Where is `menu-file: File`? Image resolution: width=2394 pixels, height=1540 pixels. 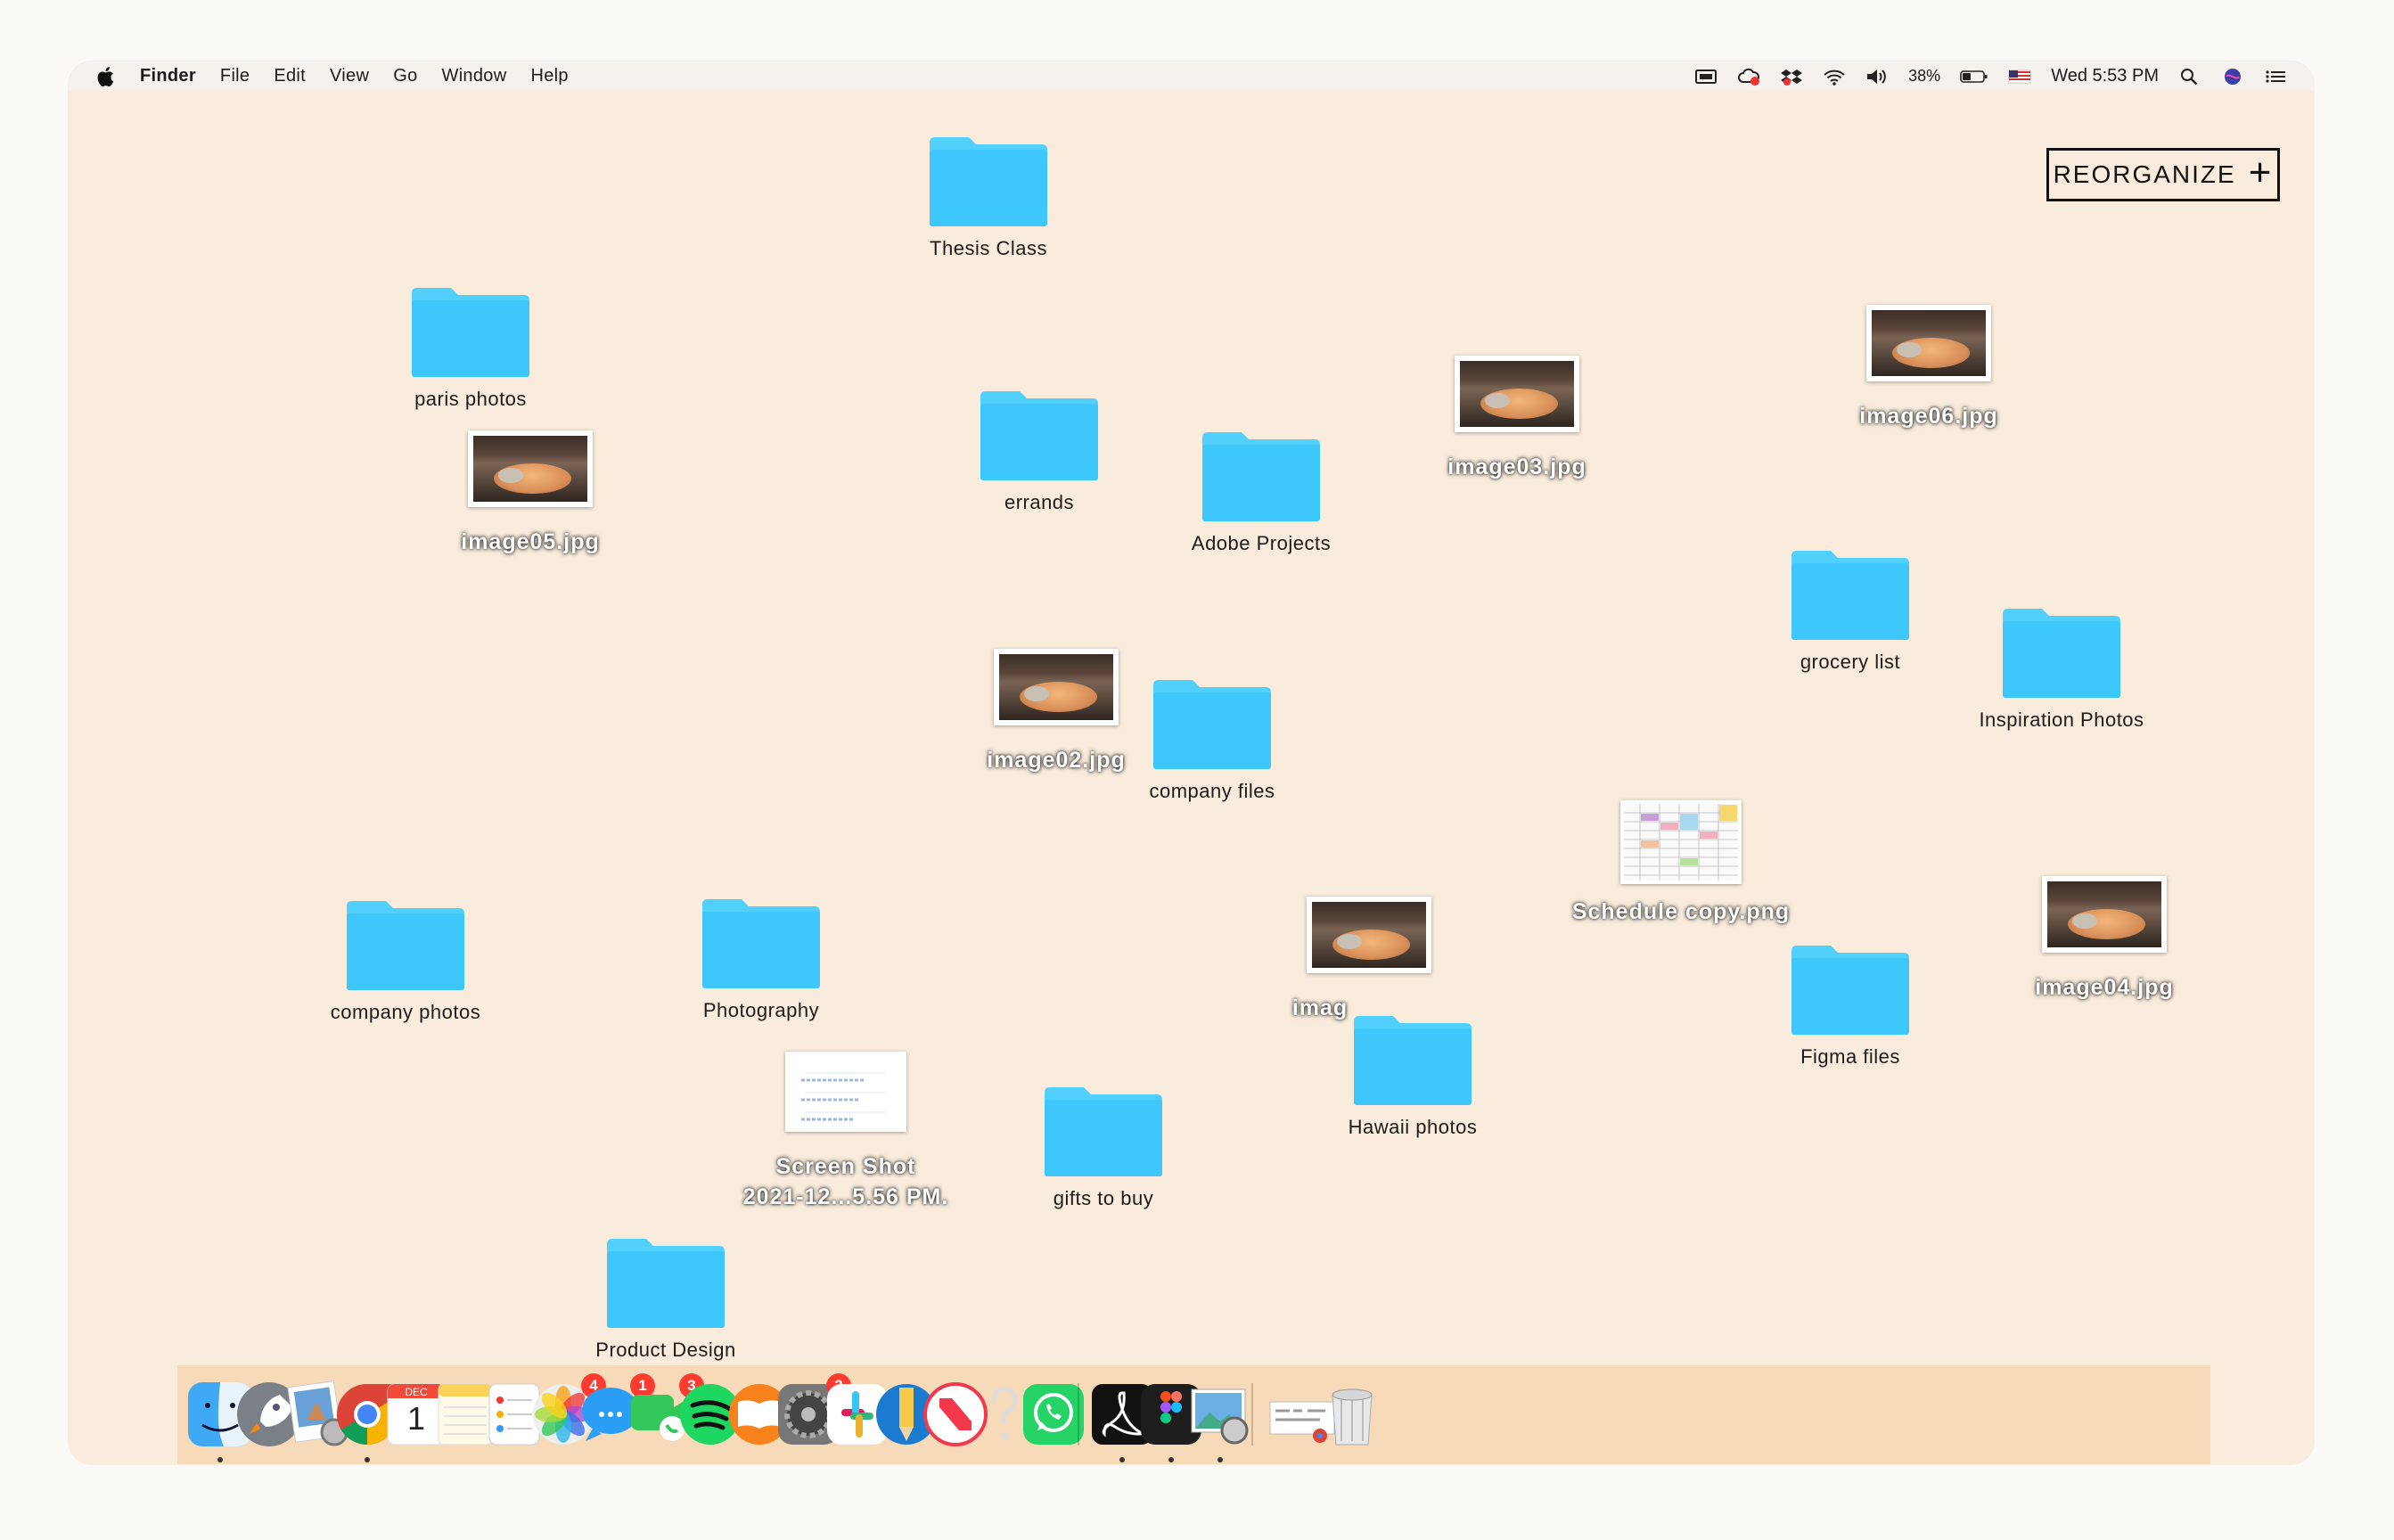 menu-file: File is located at coordinates (235, 76).